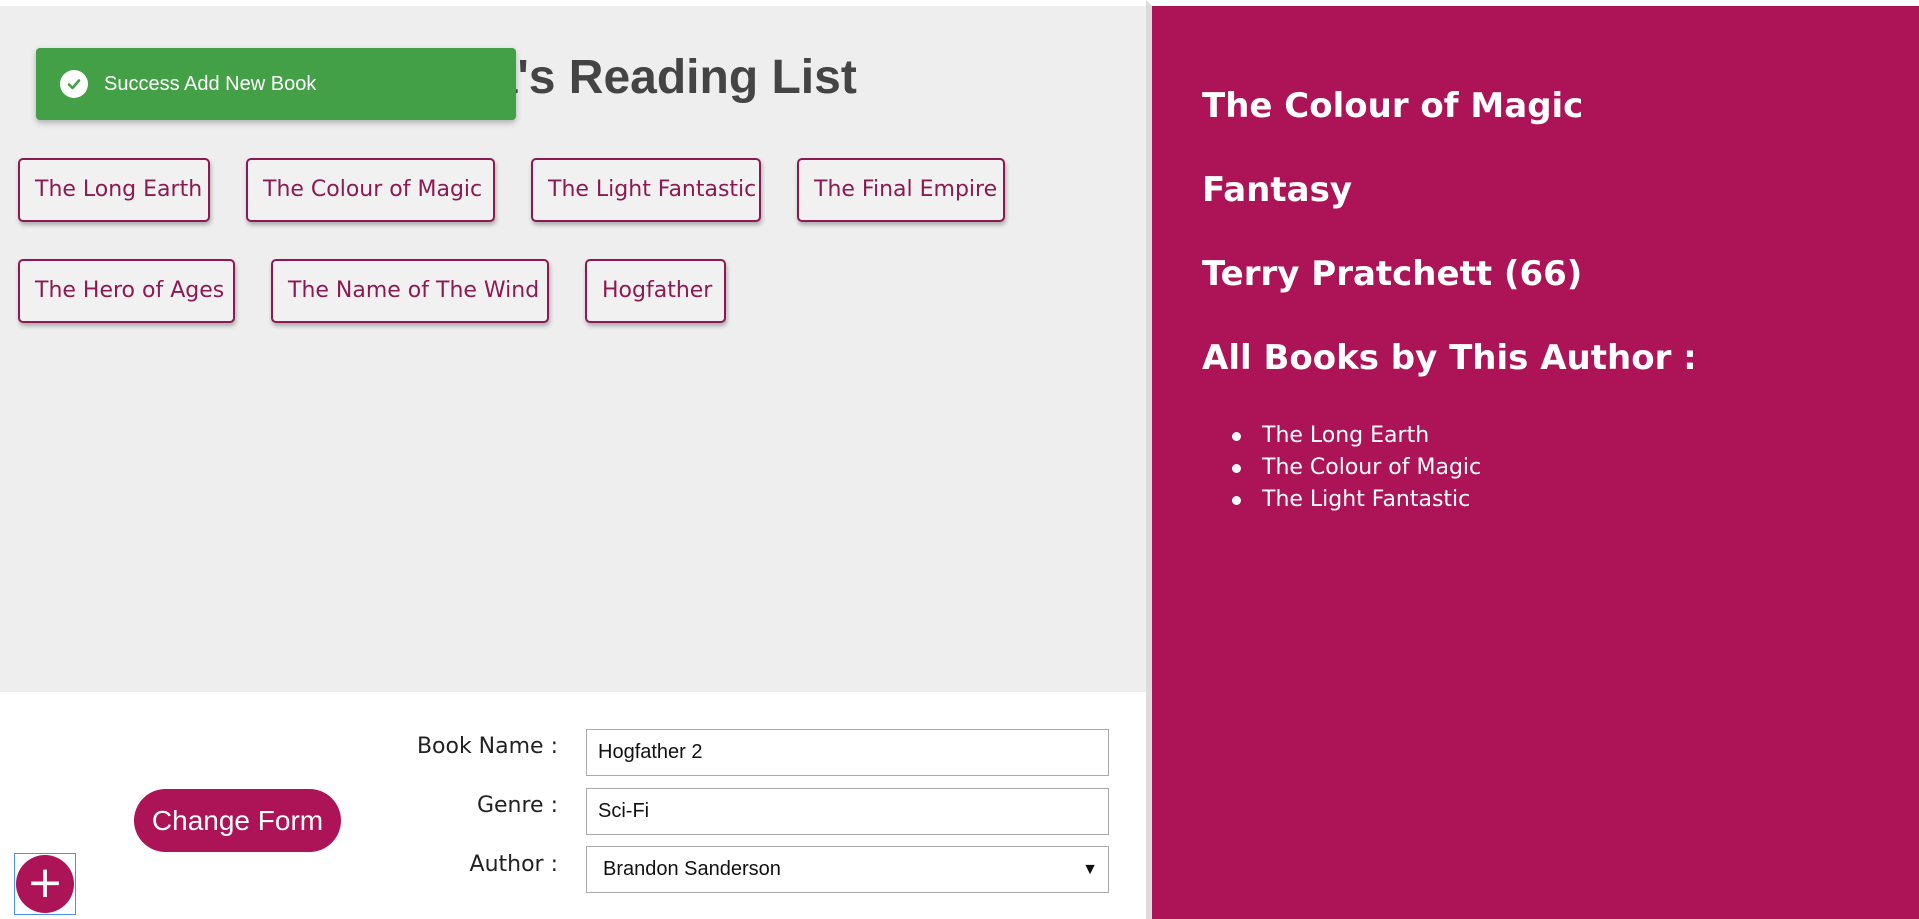 Image resolution: width=1919 pixels, height=919 pixels. What do you see at coordinates (487, 746) in the screenshot?
I see `book-name-label: Book Name :` at bounding box center [487, 746].